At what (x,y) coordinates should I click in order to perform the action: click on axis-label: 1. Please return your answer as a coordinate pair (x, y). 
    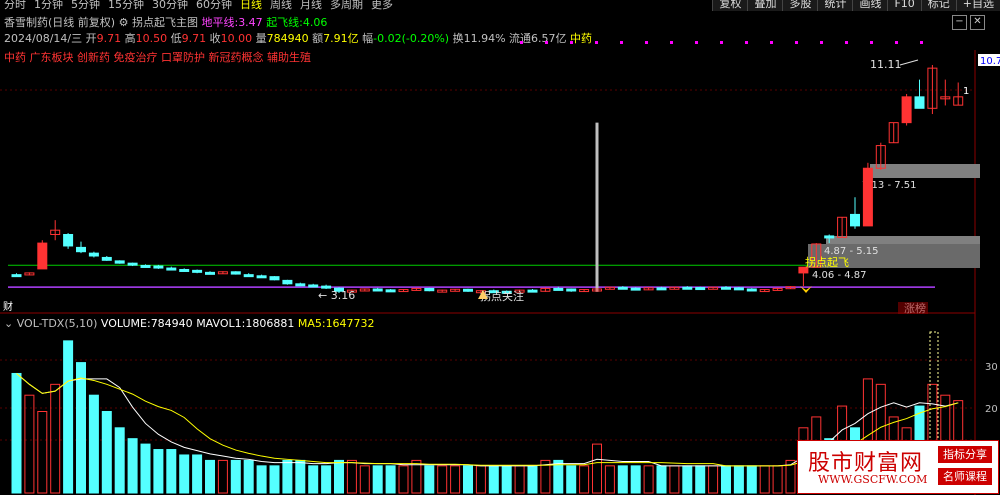
    Looking at the image, I should click on (966, 91).